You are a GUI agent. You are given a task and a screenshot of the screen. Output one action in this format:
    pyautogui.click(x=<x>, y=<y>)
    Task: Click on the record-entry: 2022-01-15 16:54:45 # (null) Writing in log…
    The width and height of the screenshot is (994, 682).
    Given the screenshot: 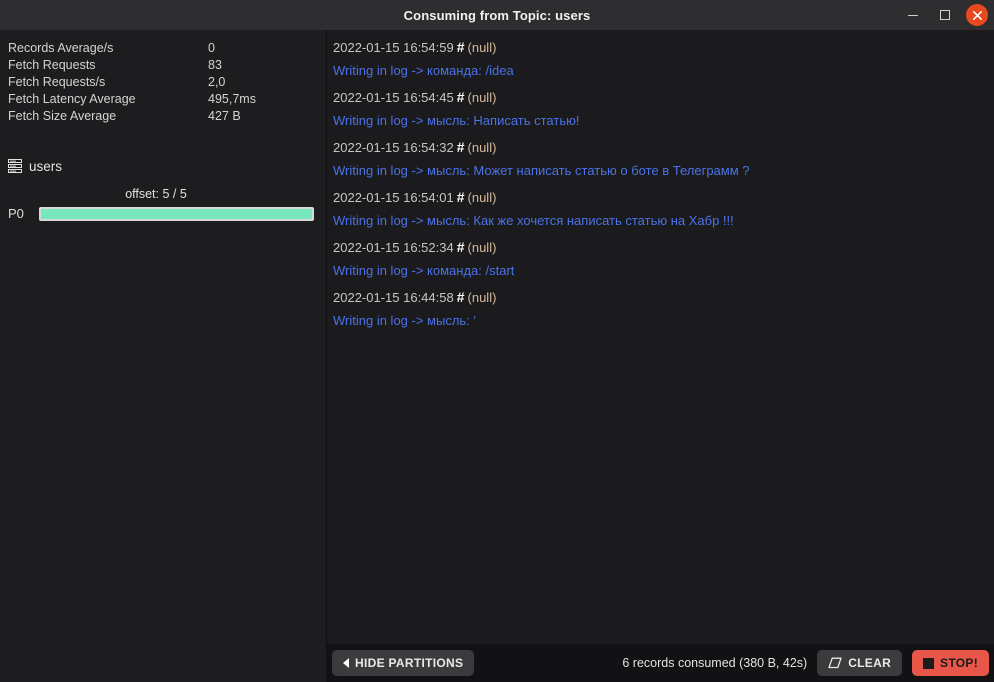 What is the action you would take?
    pyautogui.click(x=658, y=109)
    